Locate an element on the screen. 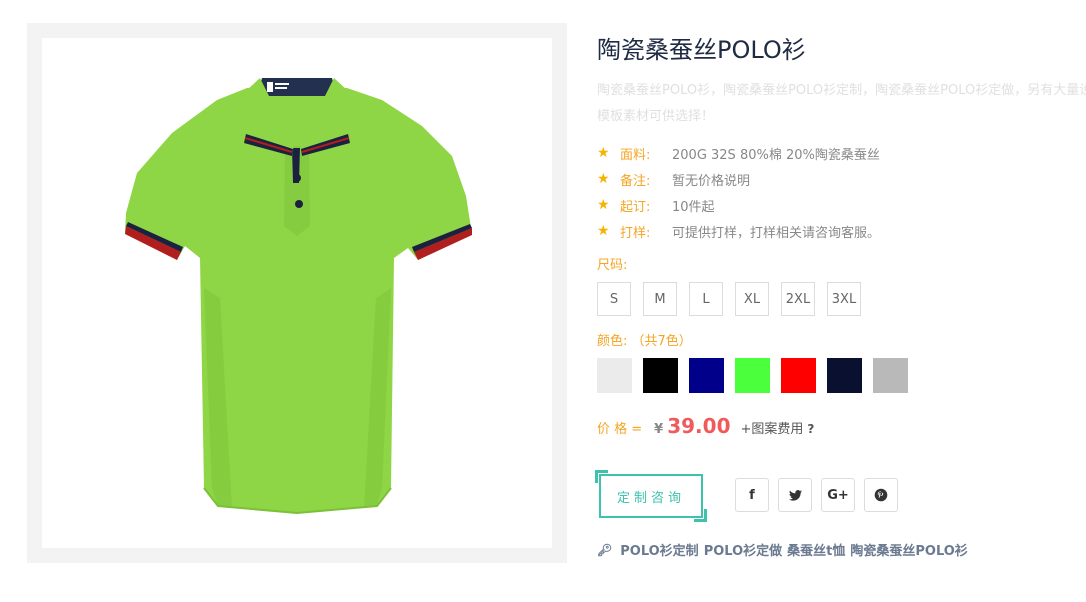 Image resolution: width=1086 pixels, height=602 pixels. color-swatch-red is located at coordinates (798, 375).